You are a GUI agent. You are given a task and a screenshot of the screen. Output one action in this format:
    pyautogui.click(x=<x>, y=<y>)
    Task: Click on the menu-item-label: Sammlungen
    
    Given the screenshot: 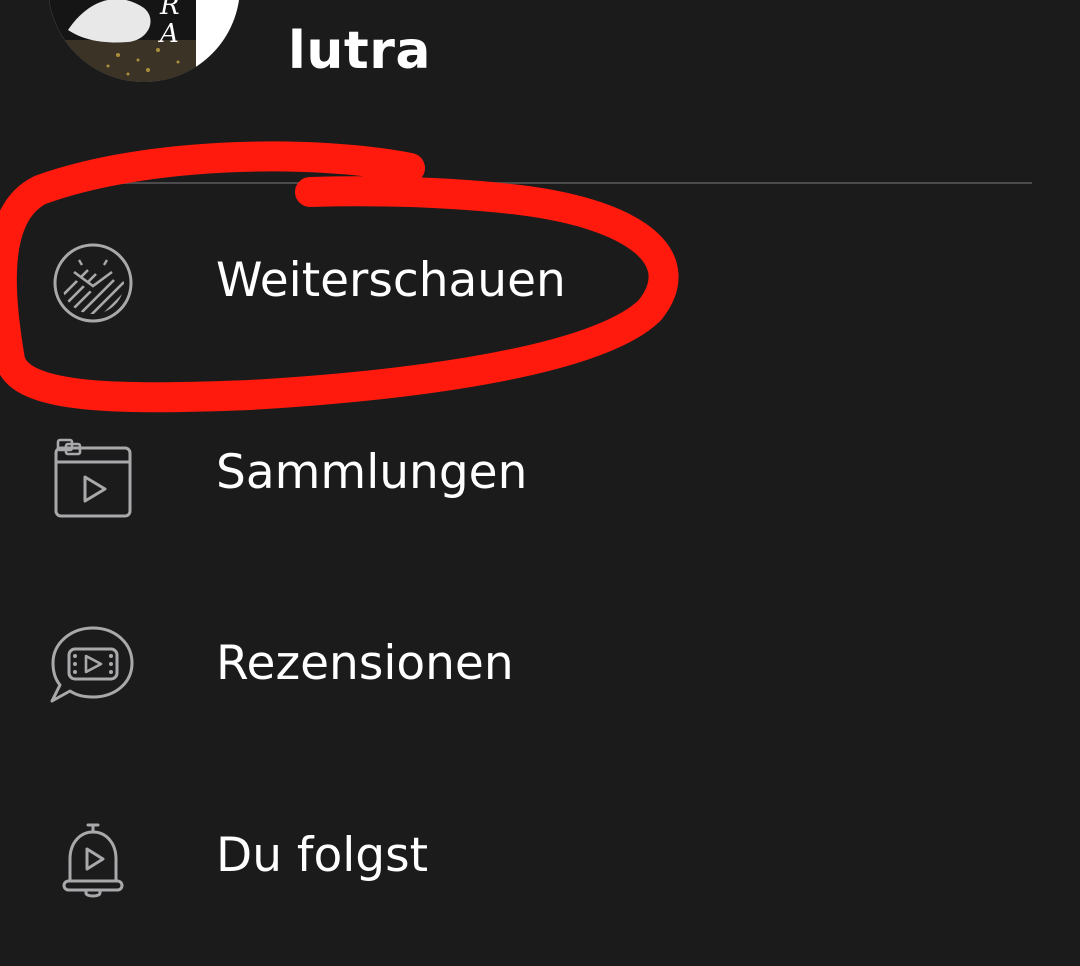 What is the action you would take?
    pyautogui.click(x=372, y=472)
    